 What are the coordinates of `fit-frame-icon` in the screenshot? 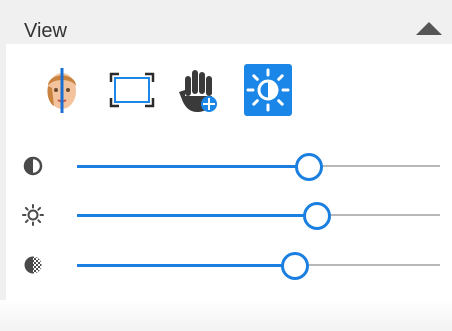 It's located at (132, 90).